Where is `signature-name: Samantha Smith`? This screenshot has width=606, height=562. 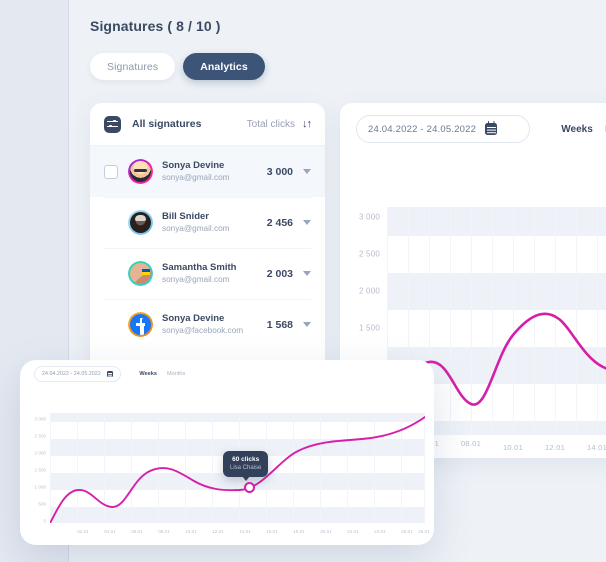 signature-name: Samantha Smith is located at coordinates (199, 267).